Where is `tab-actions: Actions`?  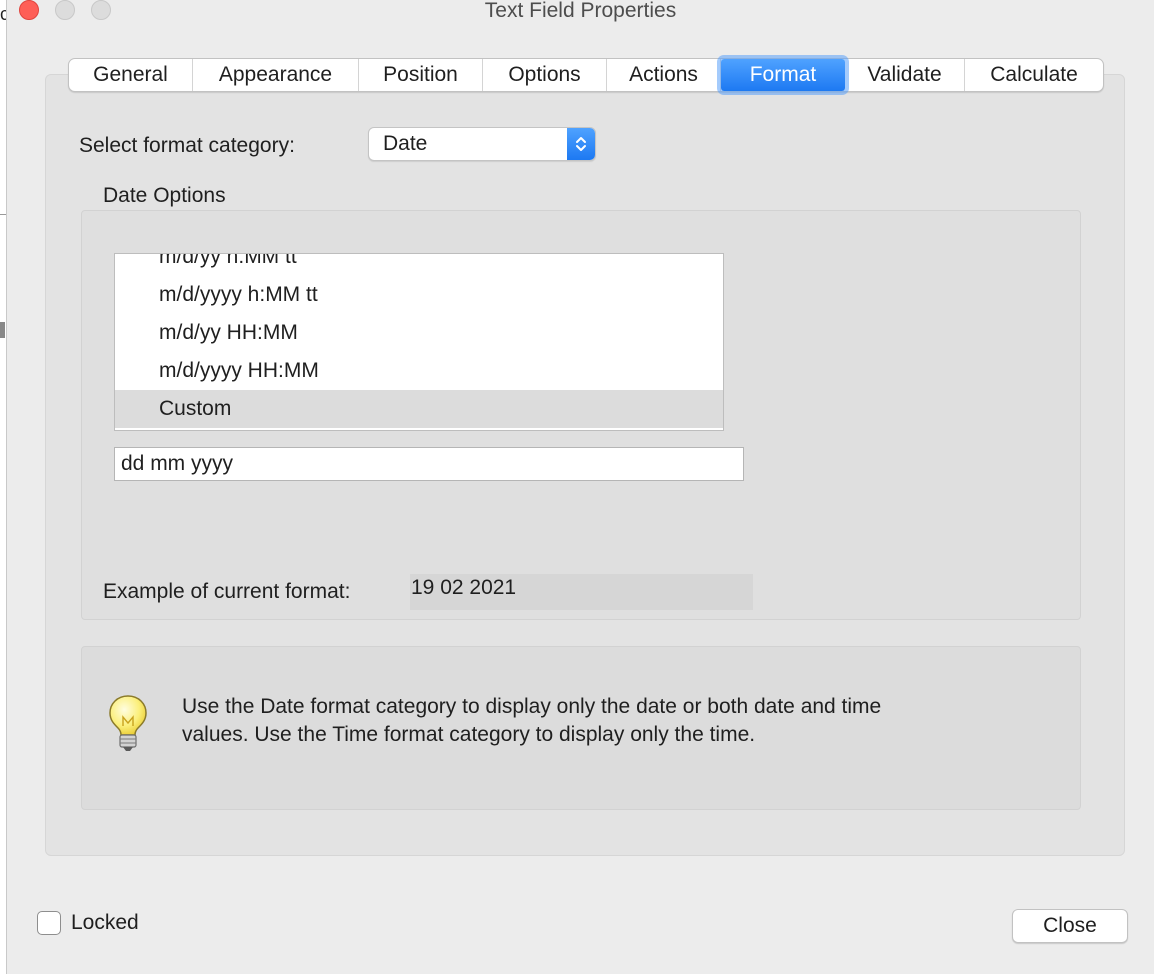
tab-actions: Actions is located at coordinates (664, 75).